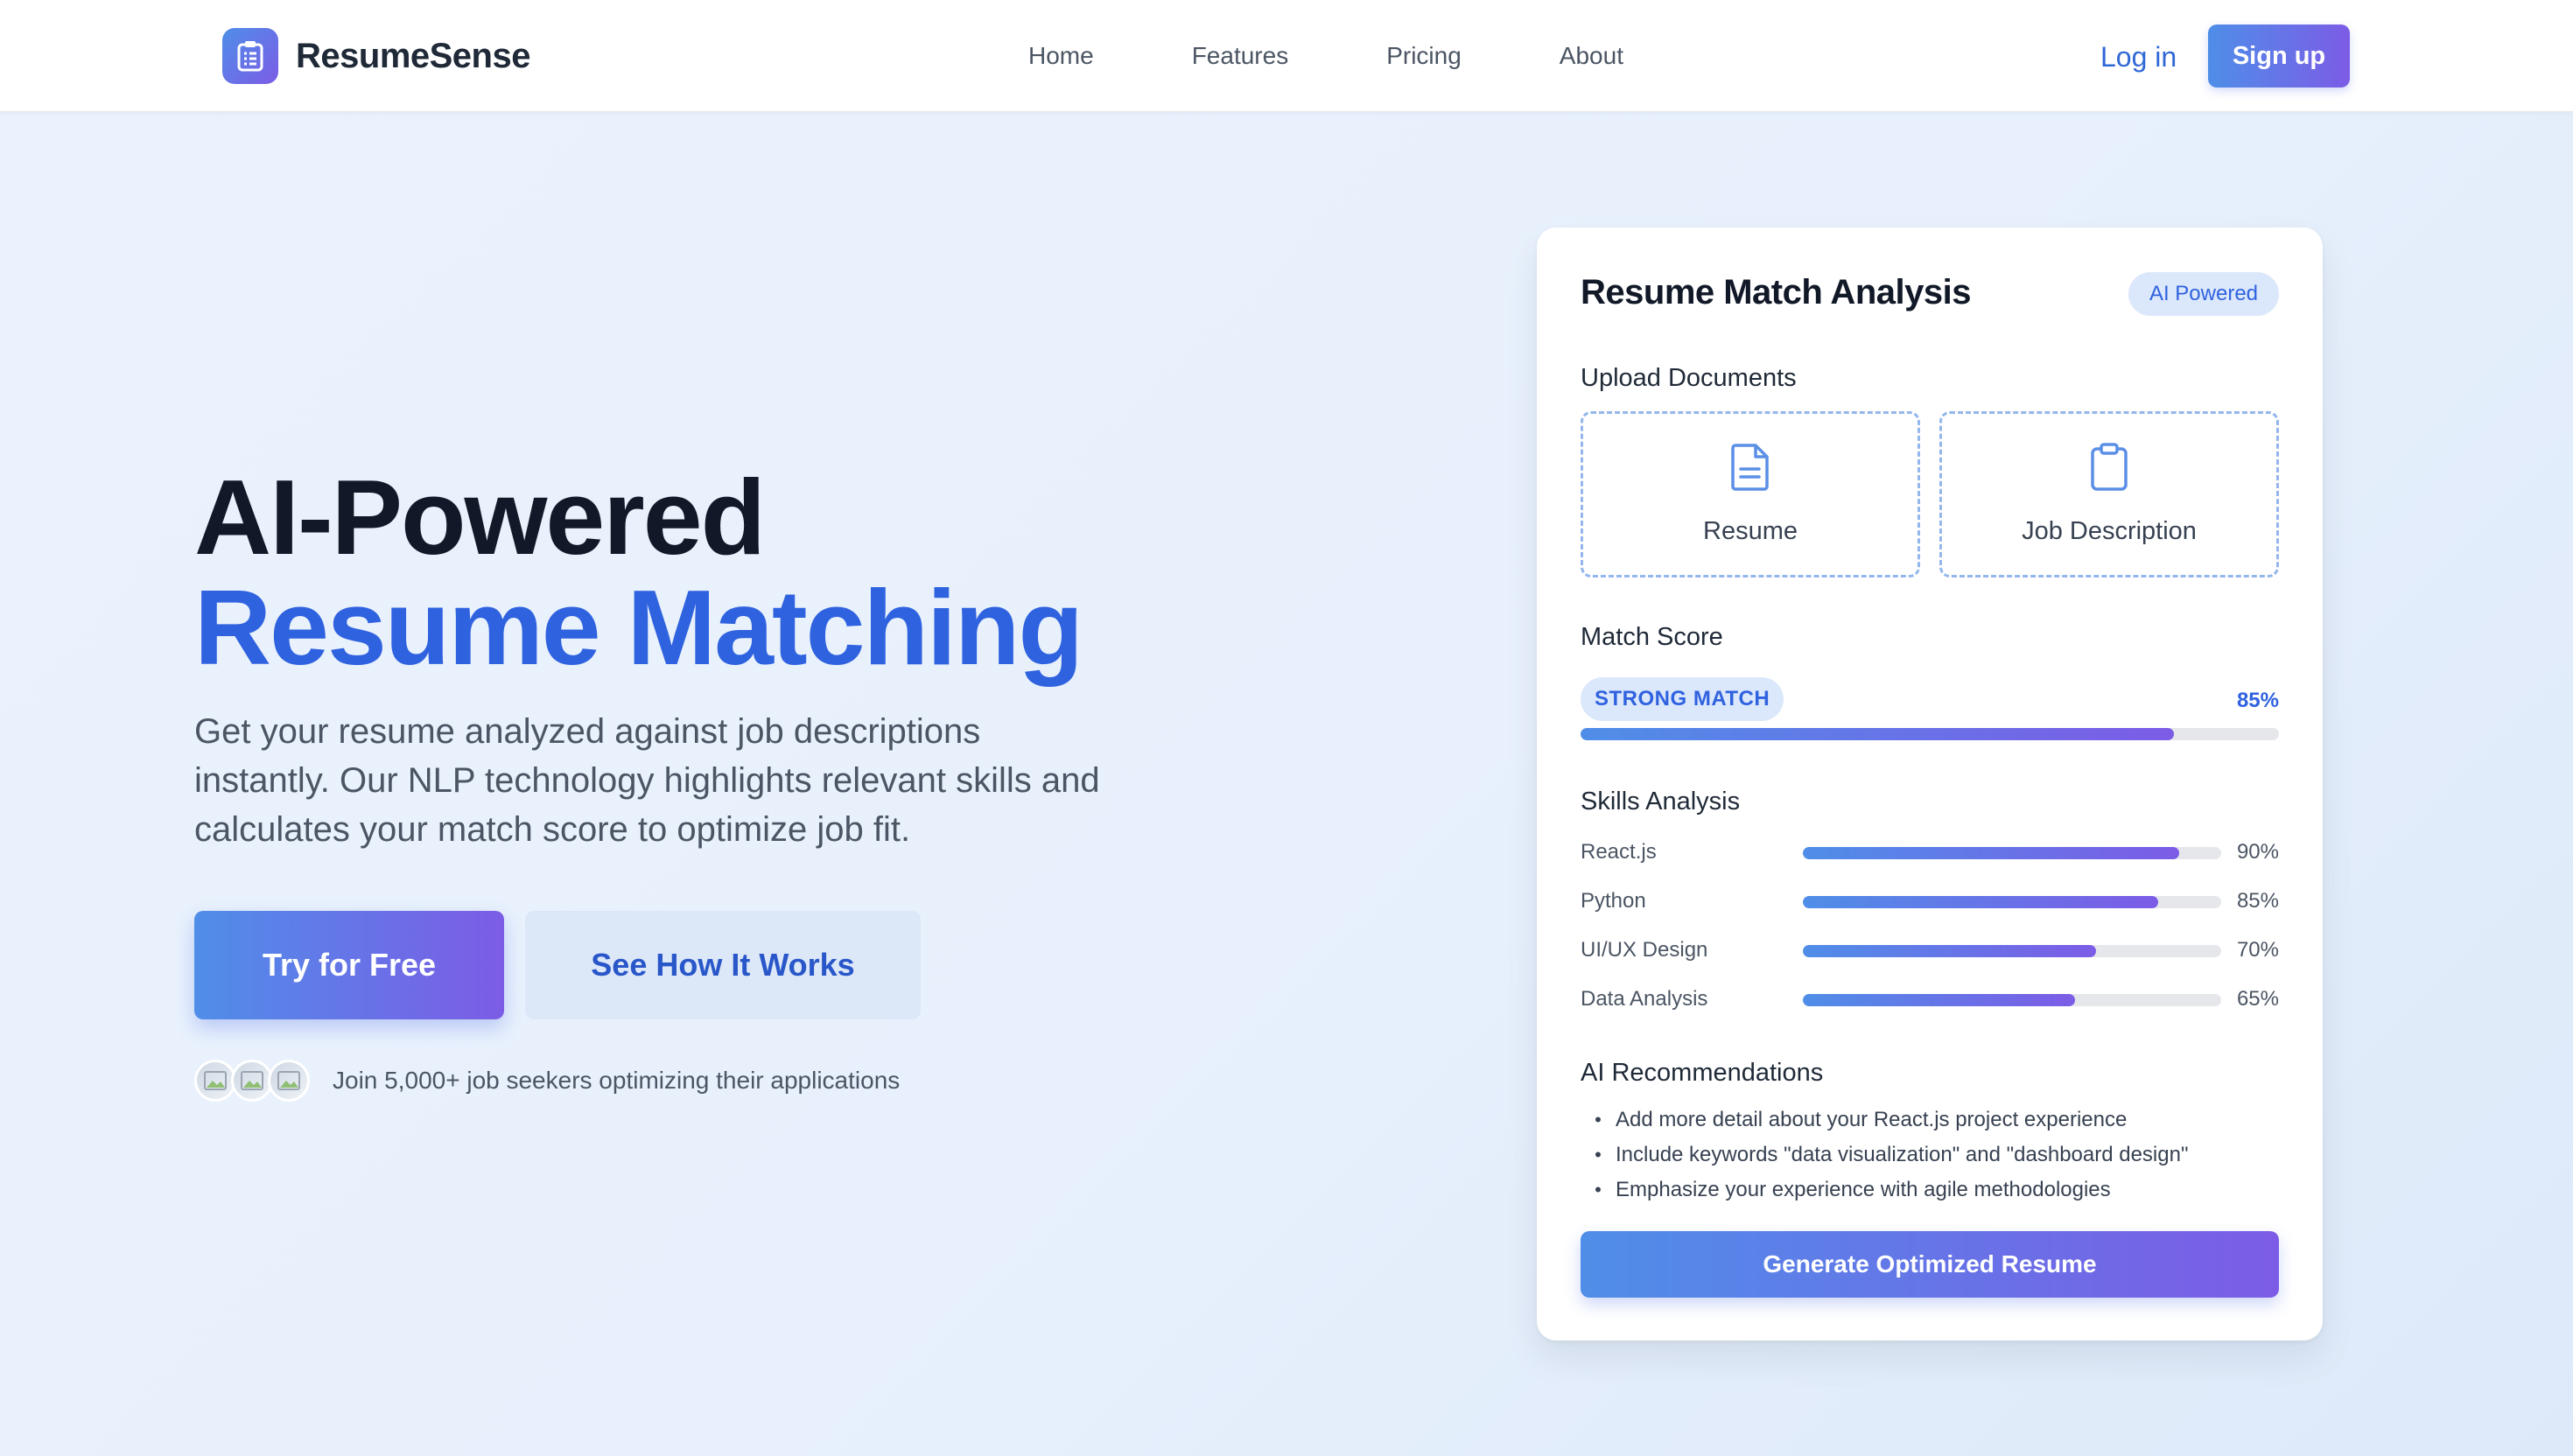 Image resolution: width=2573 pixels, height=1456 pixels. I want to click on clipboard-list-icon, so click(250, 56).